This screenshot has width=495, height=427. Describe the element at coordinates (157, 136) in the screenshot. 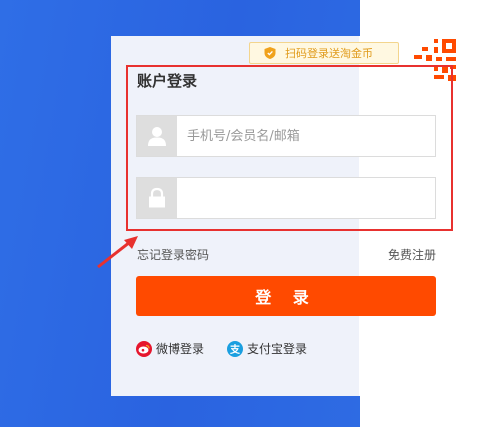

I see `user-icon` at that location.